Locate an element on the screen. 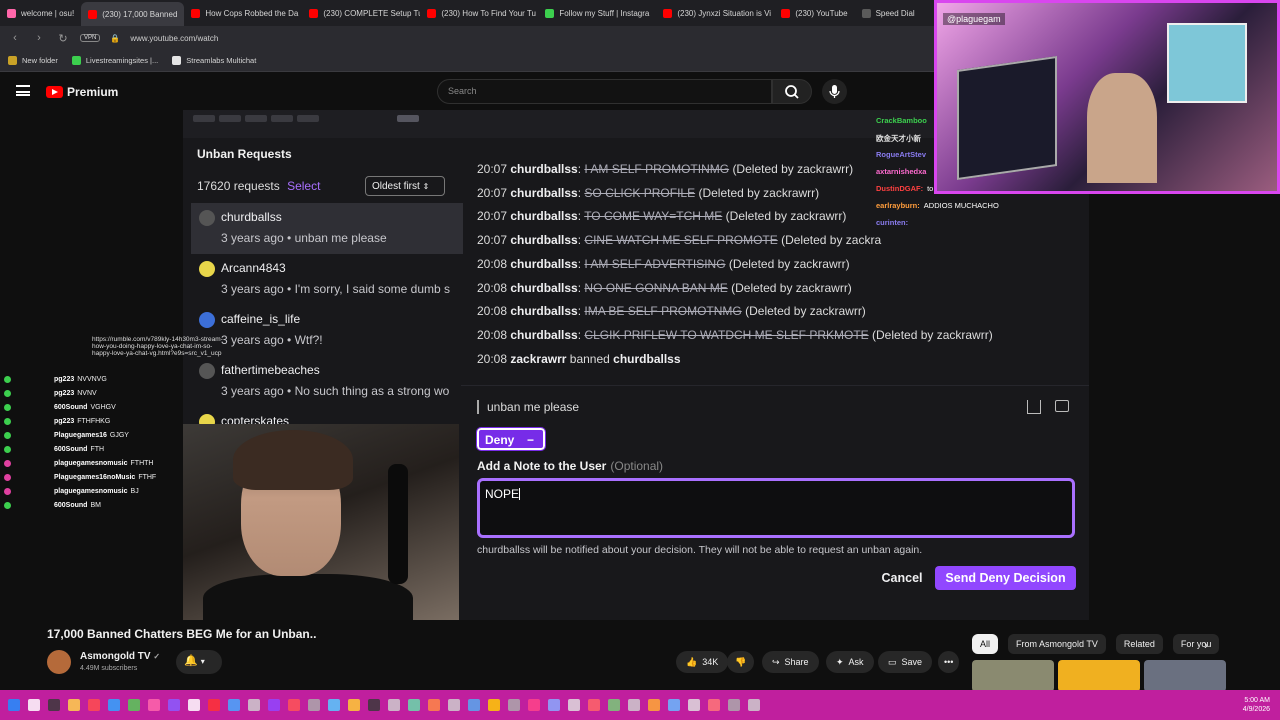  overlay-chat-user: CrackBamboo is located at coordinates (901, 120).